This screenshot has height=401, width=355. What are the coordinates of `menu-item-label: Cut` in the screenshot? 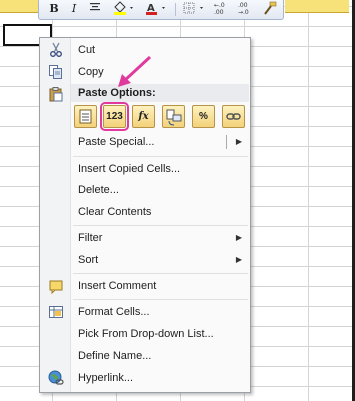 It's located at (87, 50).